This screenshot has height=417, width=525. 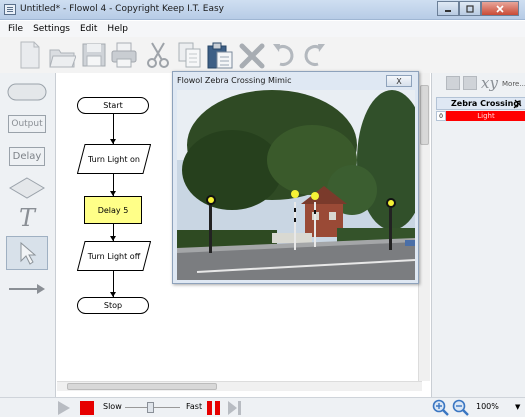 What do you see at coordinates (284, 55) in the screenshot?
I see `undo-icon` at bounding box center [284, 55].